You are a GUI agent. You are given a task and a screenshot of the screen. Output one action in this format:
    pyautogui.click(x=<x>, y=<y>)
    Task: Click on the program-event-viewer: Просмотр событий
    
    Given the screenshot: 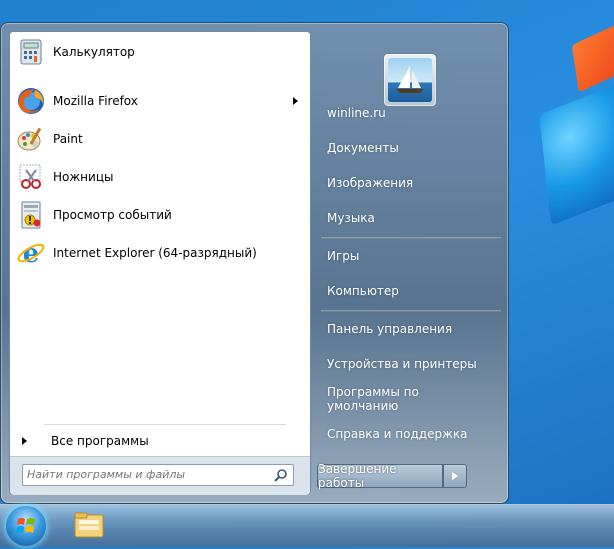 What is the action you would take?
    pyautogui.click(x=159, y=215)
    